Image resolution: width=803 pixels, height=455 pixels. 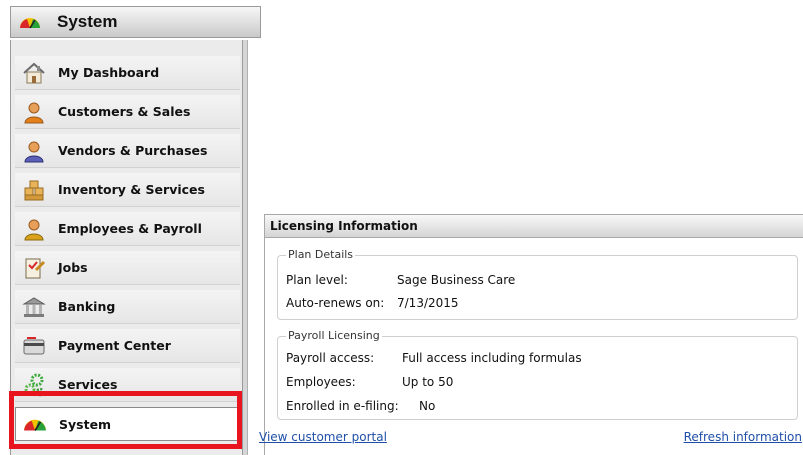 I want to click on licensing-header: Licensing Information, so click(x=534, y=226).